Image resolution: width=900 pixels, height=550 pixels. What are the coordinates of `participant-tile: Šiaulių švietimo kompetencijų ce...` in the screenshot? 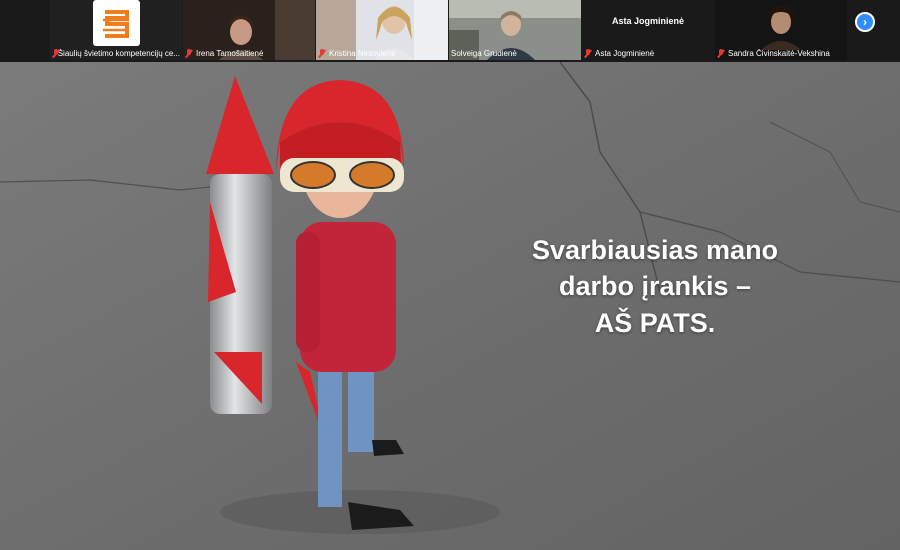 It's located at (116, 30).